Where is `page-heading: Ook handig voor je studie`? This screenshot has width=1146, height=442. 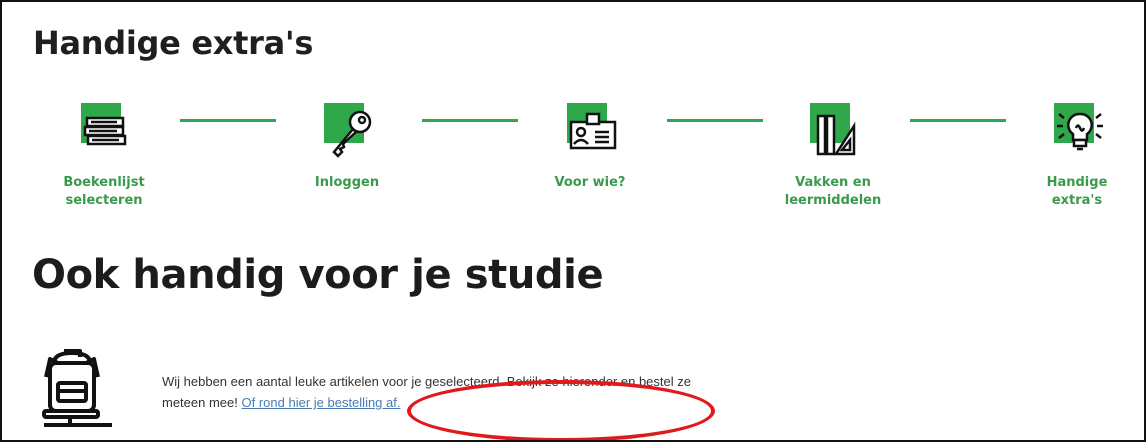 page-heading: Ook handig voor je studie is located at coordinates (318, 275).